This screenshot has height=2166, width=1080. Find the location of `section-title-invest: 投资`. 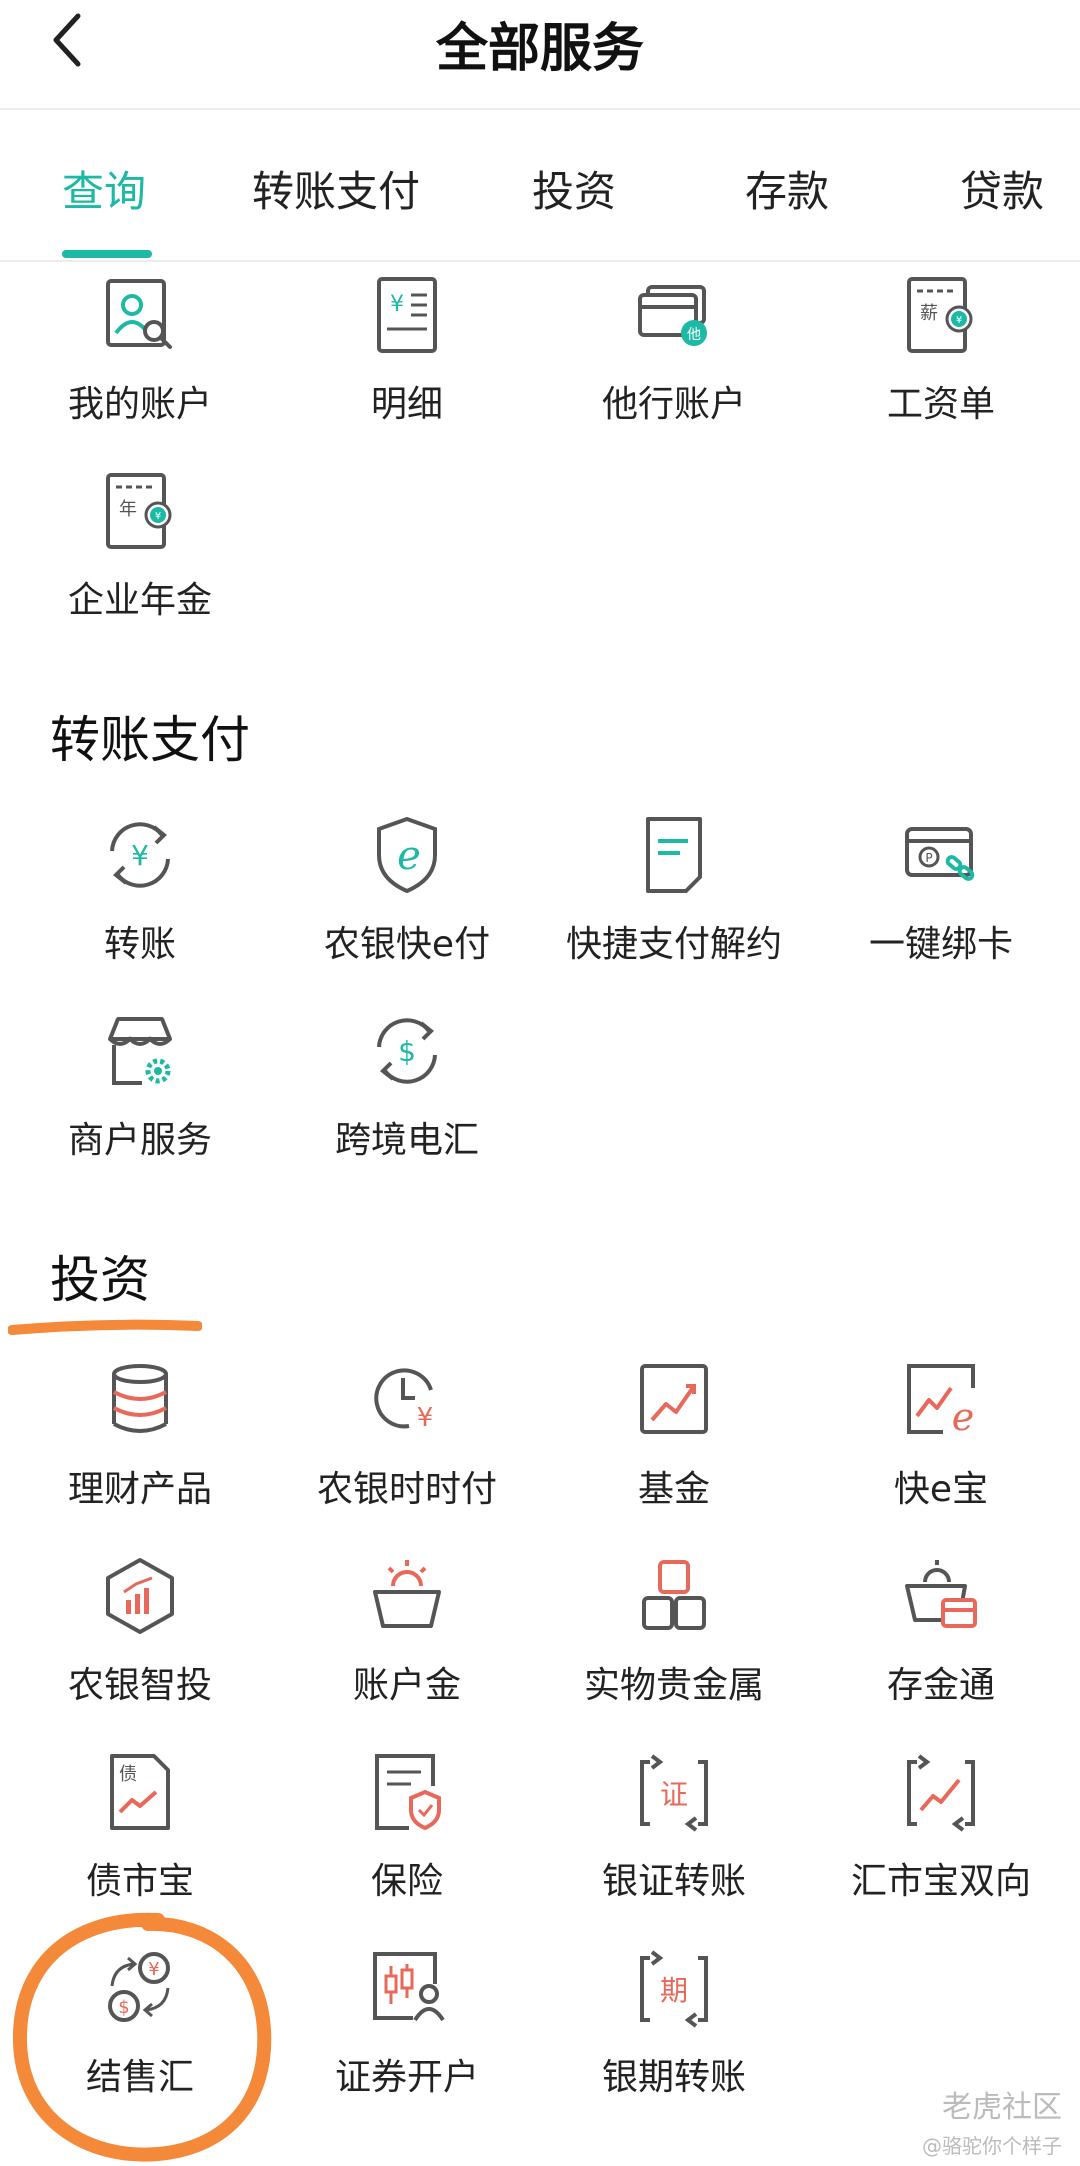

section-title-invest: 投资 is located at coordinates (100, 1280).